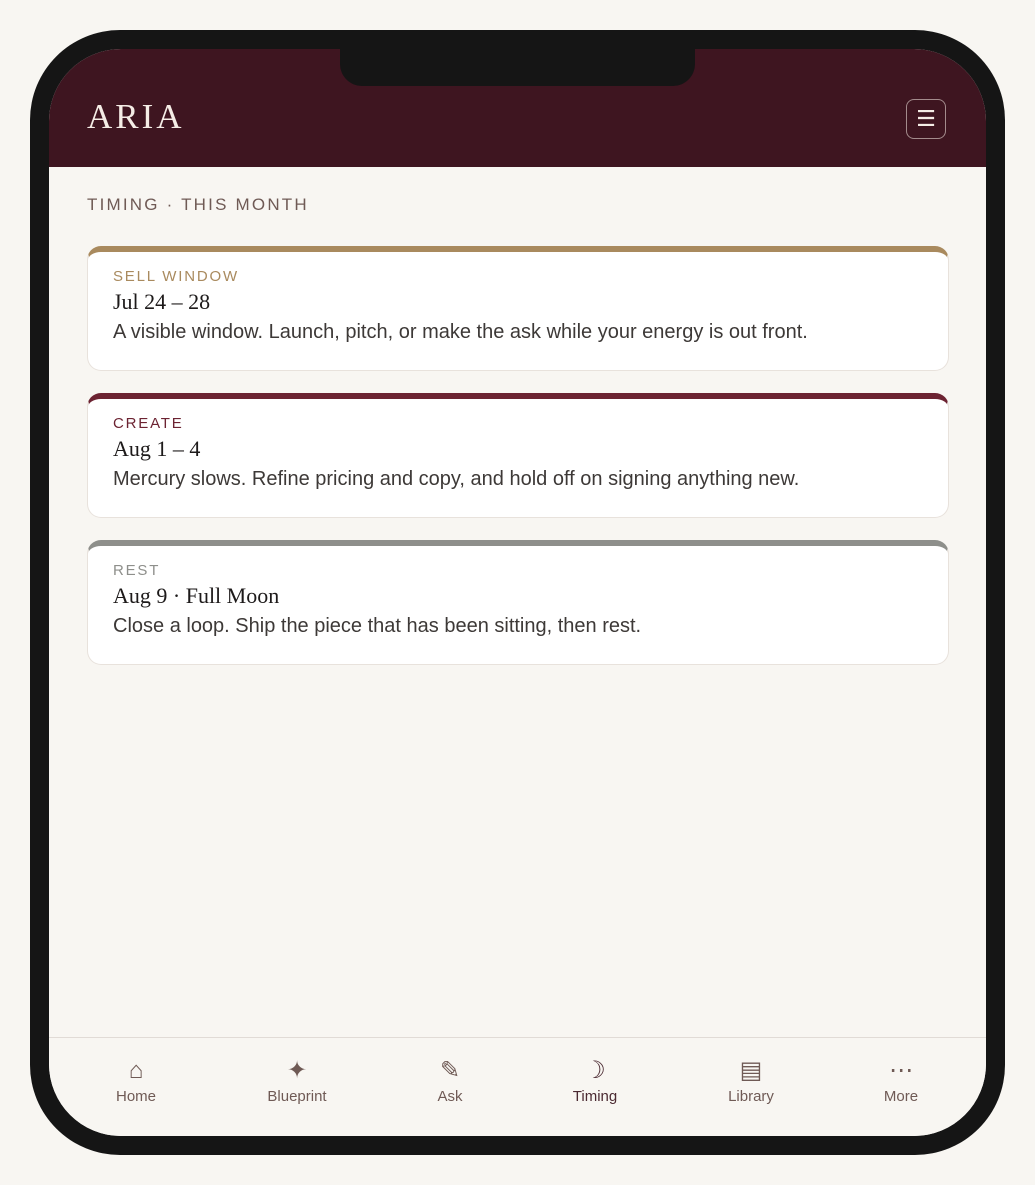 This screenshot has height=1185, width=1035. I want to click on library-icon: ▤, so click(751, 1070).